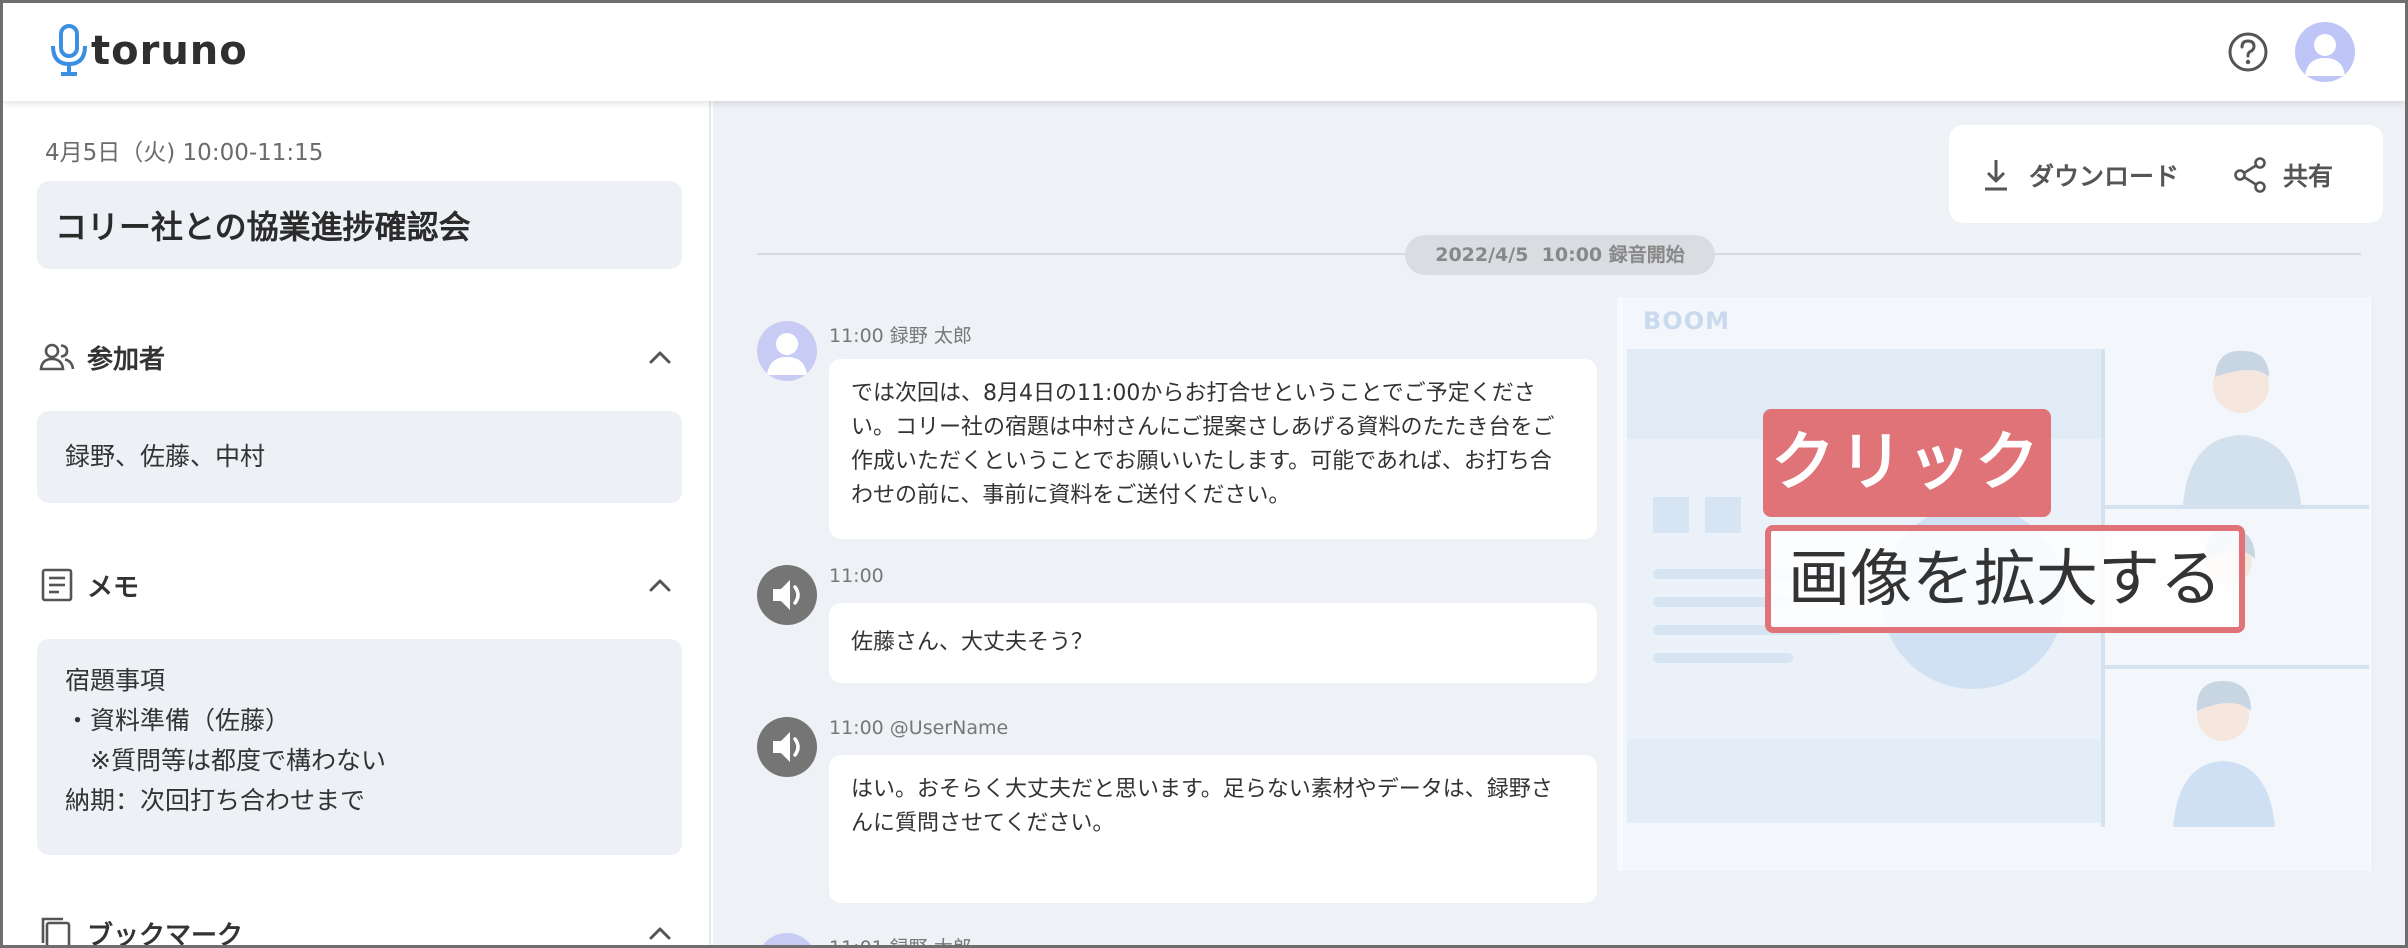  I want to click on meeting-title-box: コリー社との協業進捗確認会, so click(359, 225).